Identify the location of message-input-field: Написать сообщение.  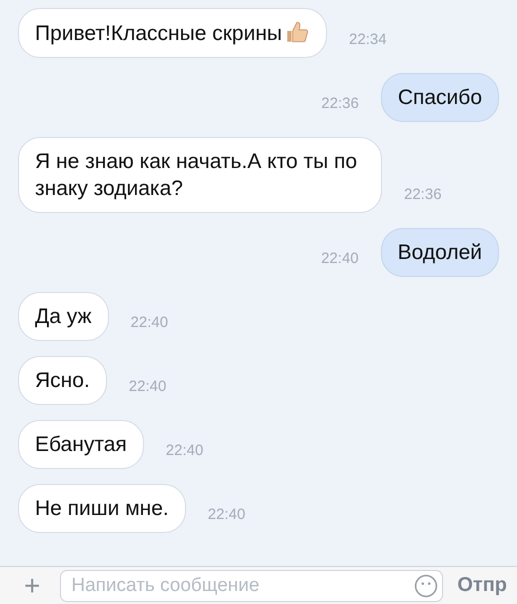
(252, 586).